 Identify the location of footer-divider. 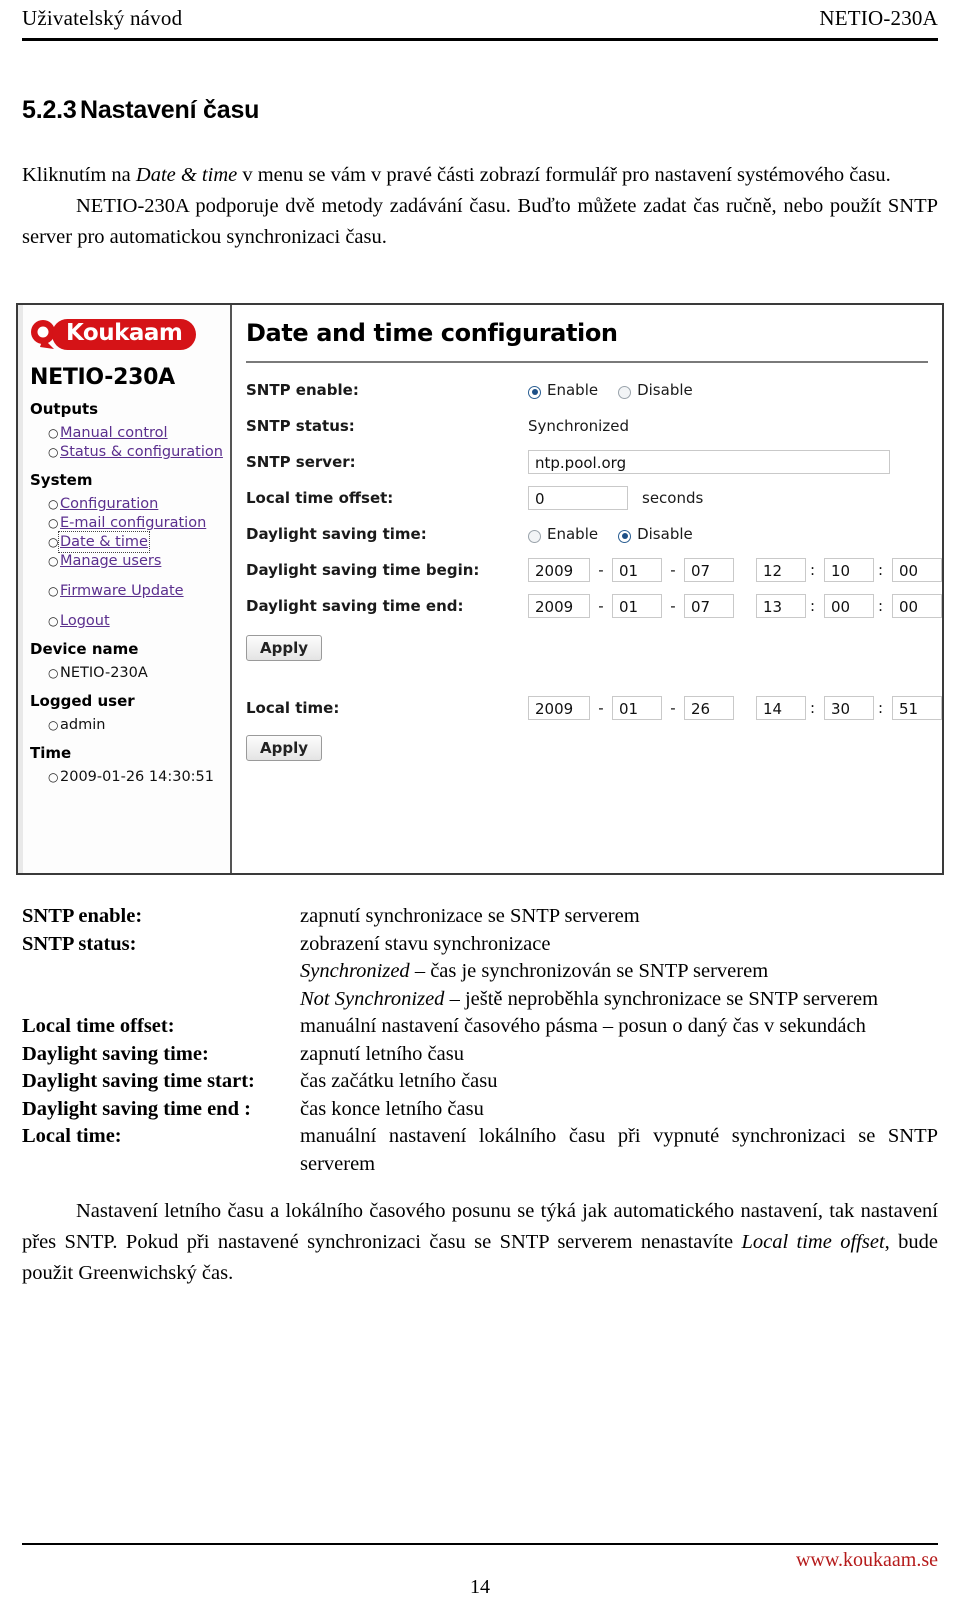
(480, 1544).